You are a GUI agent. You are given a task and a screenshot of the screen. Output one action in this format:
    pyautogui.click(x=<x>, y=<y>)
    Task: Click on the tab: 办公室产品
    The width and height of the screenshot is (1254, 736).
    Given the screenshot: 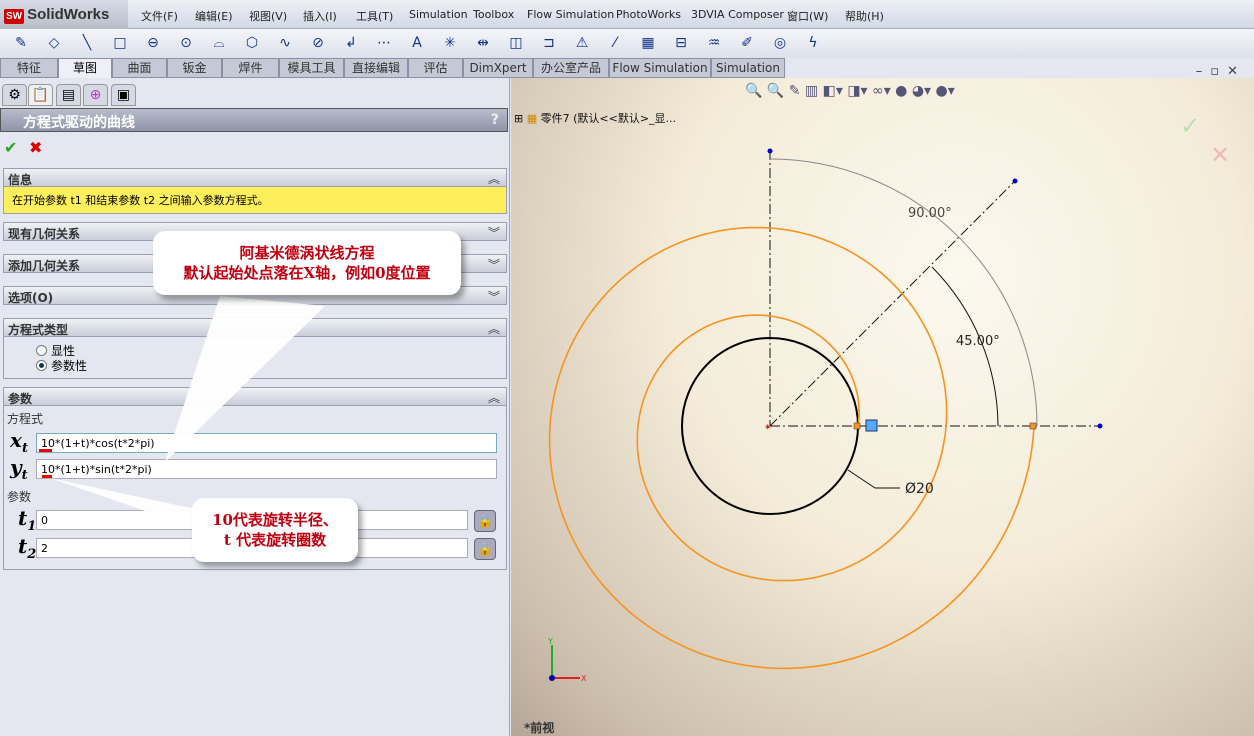 What is the action you would take?
    pyautogui.click(x=571, y=68)
    